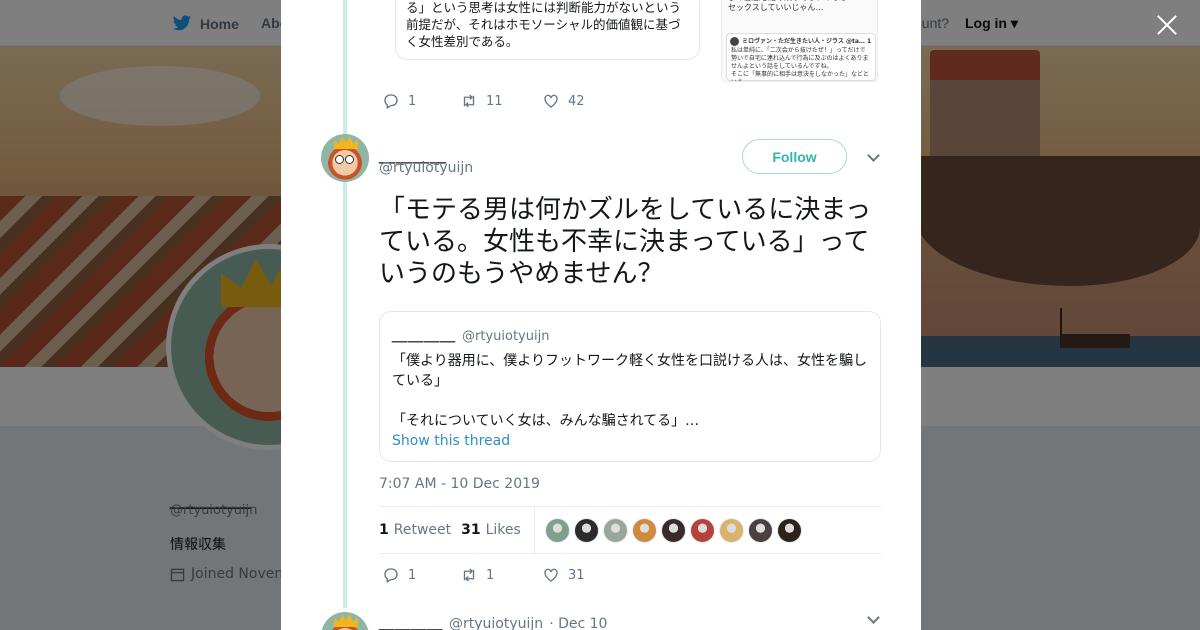 Image resolution: width=1200 pixels, height=630 pixels. What do you see at coordinates (578, 623) in the screenshot?
I see `reply-date: · Dec 10` at bounding box center [578, 623].